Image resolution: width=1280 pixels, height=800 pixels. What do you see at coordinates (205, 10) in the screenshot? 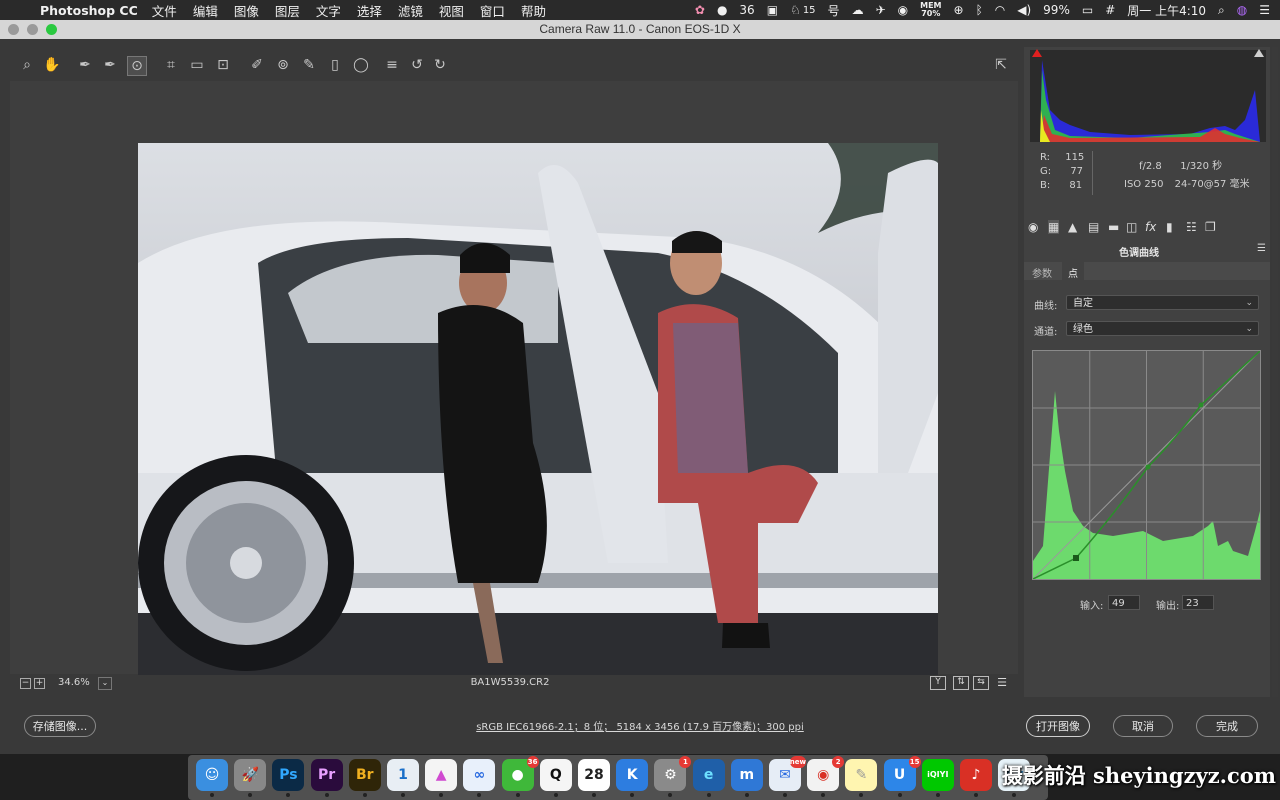
I see `menu-item-1: 编辑` at bounding box center [205, 10].